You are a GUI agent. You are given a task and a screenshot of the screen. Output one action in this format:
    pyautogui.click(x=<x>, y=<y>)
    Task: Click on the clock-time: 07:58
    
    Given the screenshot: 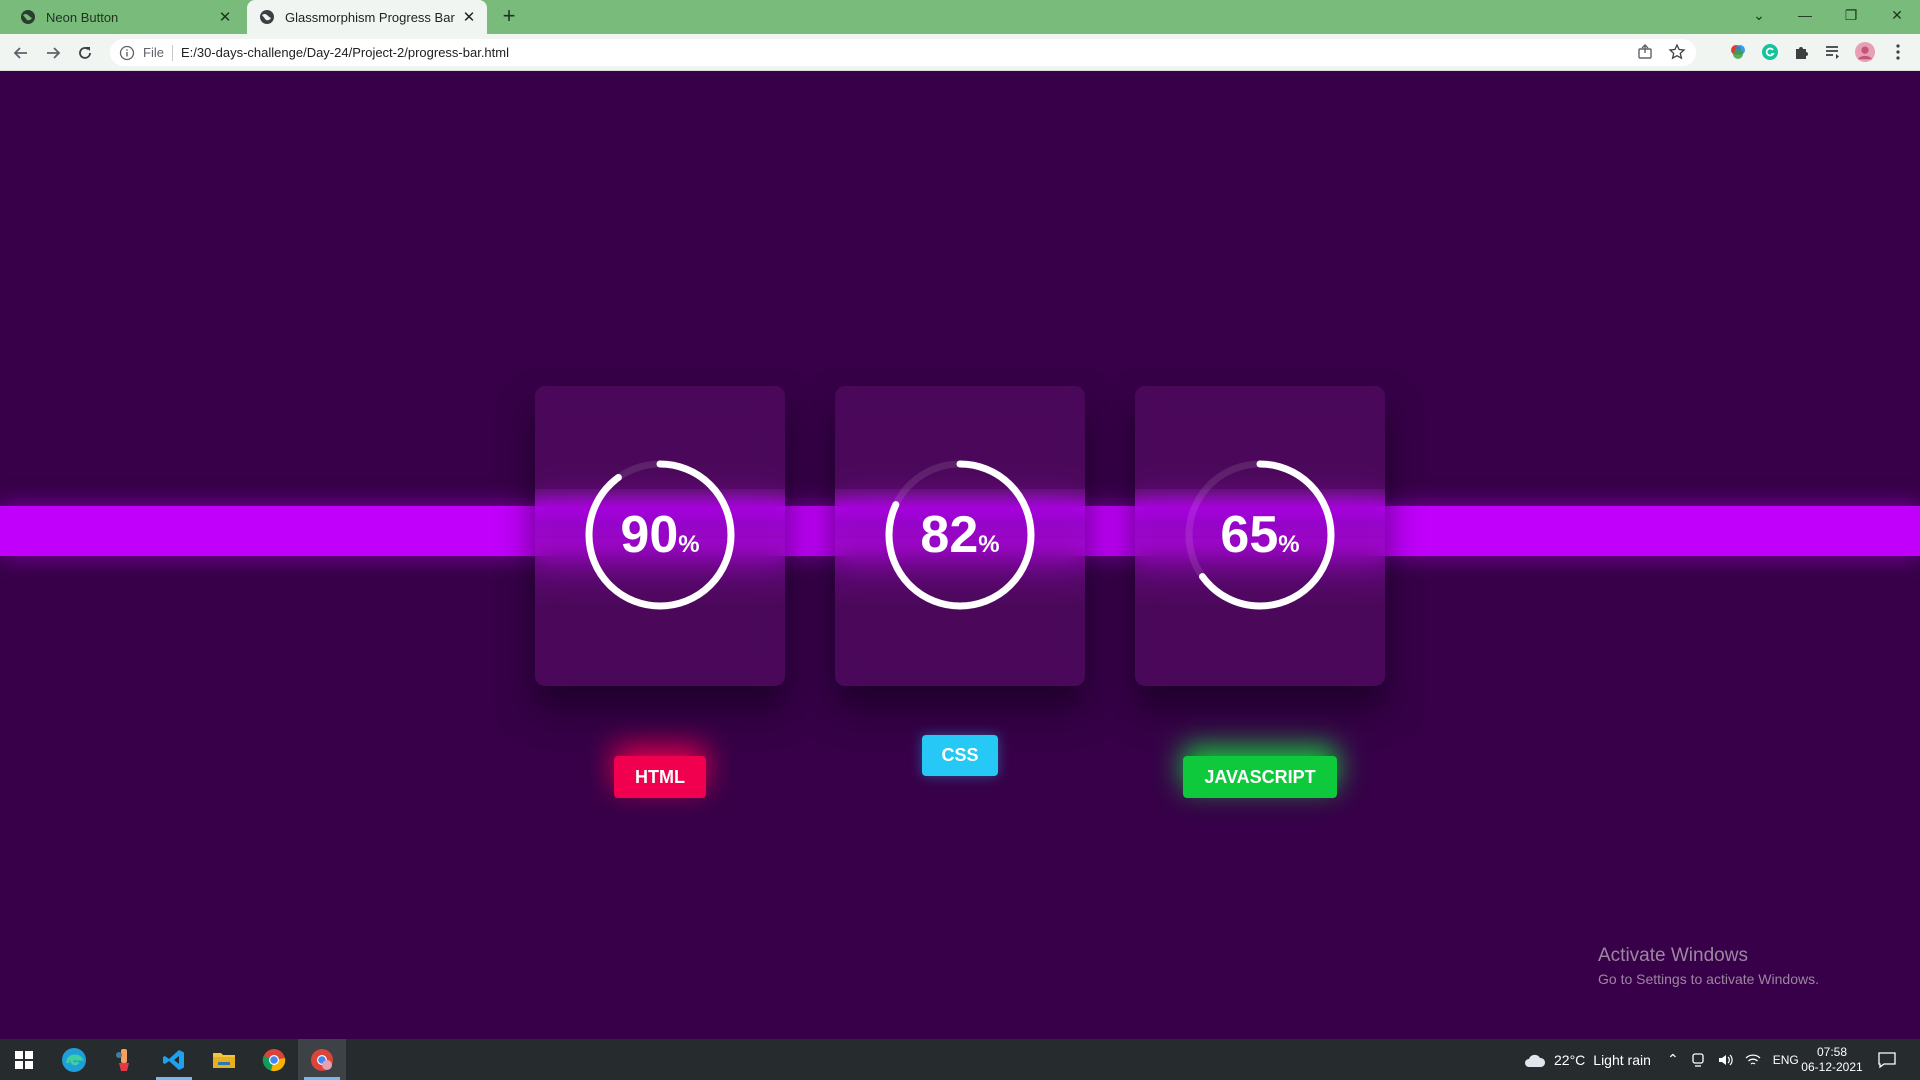 What is the action you would take?
    pyautogui.click(x=1832, y=1052)
    